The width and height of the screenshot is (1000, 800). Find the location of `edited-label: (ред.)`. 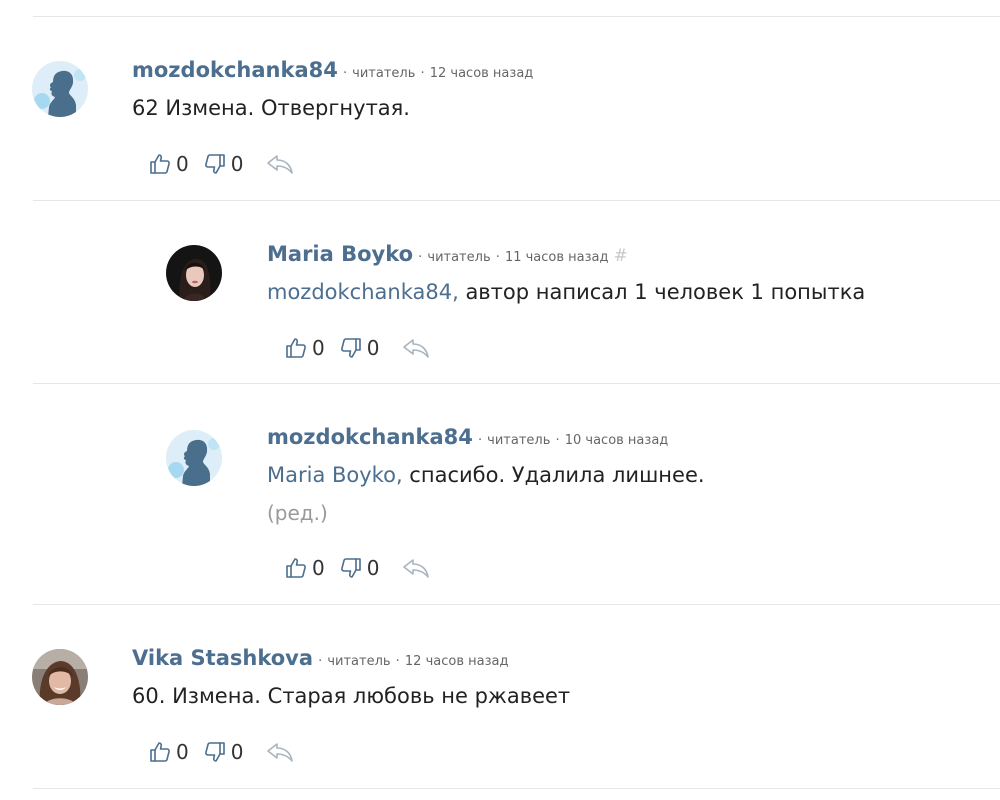

edited-label: (ред.) is located at coordinates (297, 513).